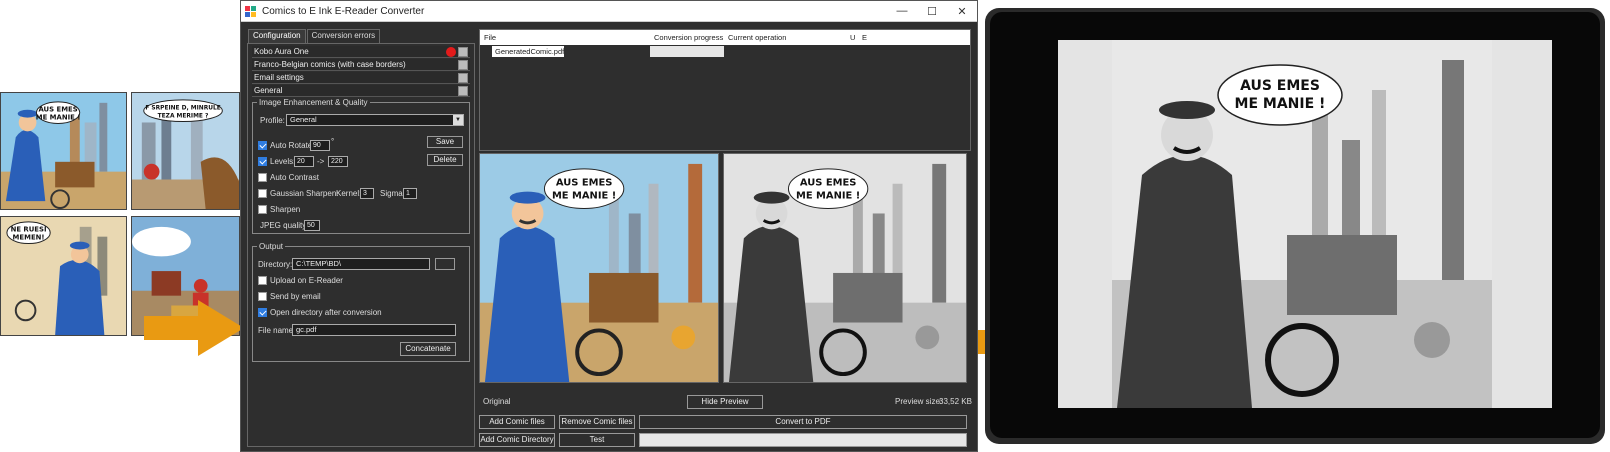 This screenshot has width=1610, height=452. What do you see at coordinates (828, 196) in the screenshot?
I see `converted-bubble-line2: ME MANIE !` at bounding box center [828, 196].